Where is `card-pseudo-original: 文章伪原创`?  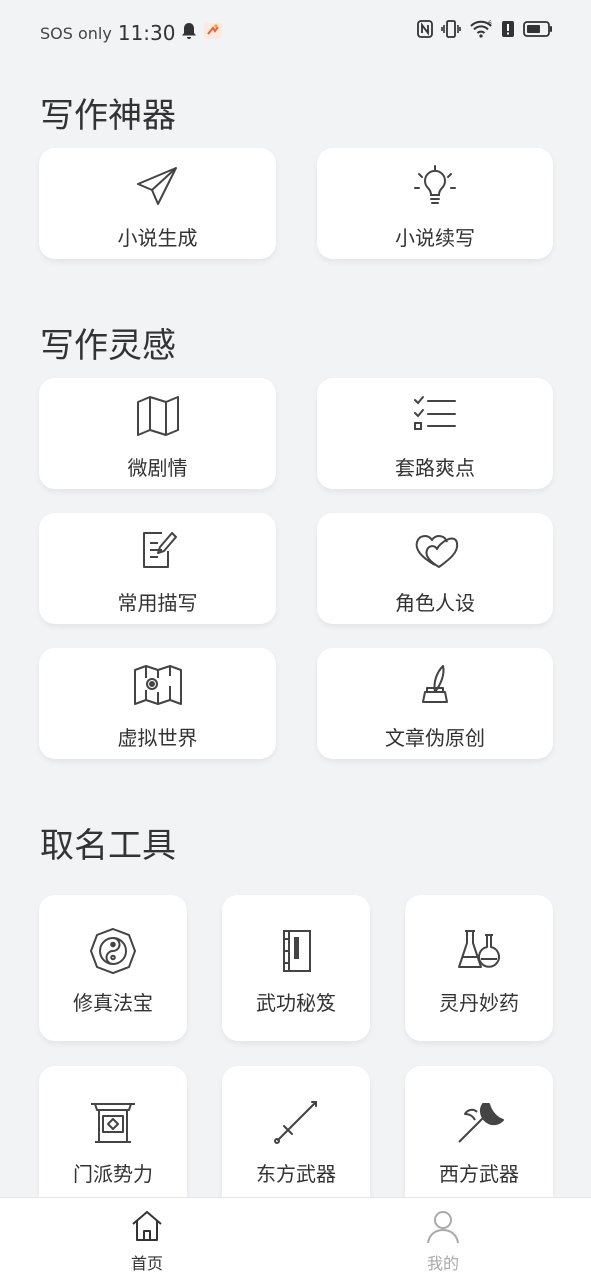
card-pseudo-original: 文章伪原创 is located at coordinates (435, 703).